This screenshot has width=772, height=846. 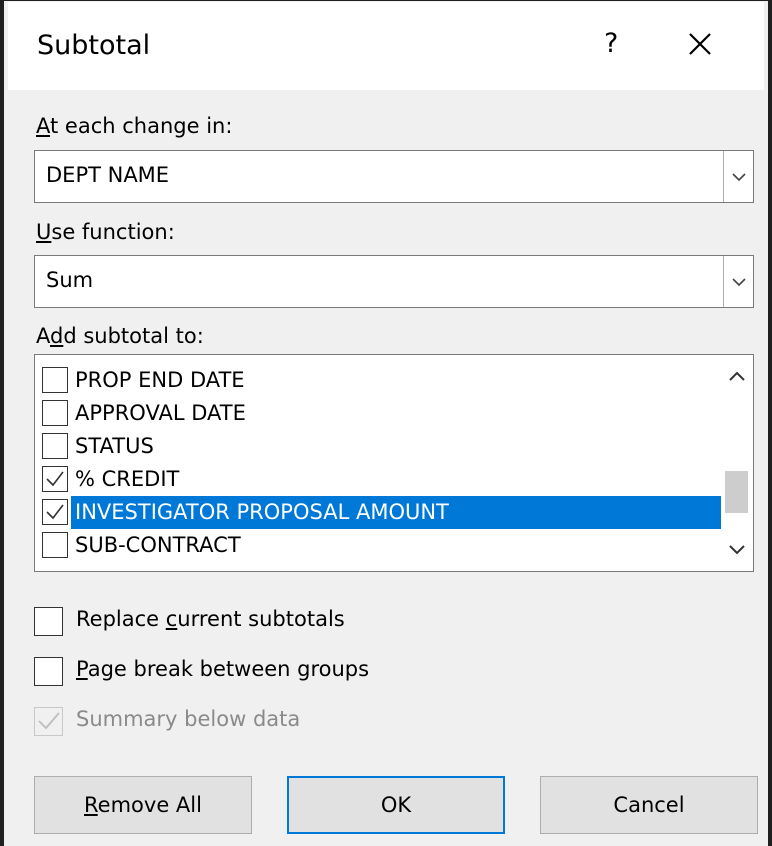 I want to click on scroll-down-button, so click(x=736, y=550).